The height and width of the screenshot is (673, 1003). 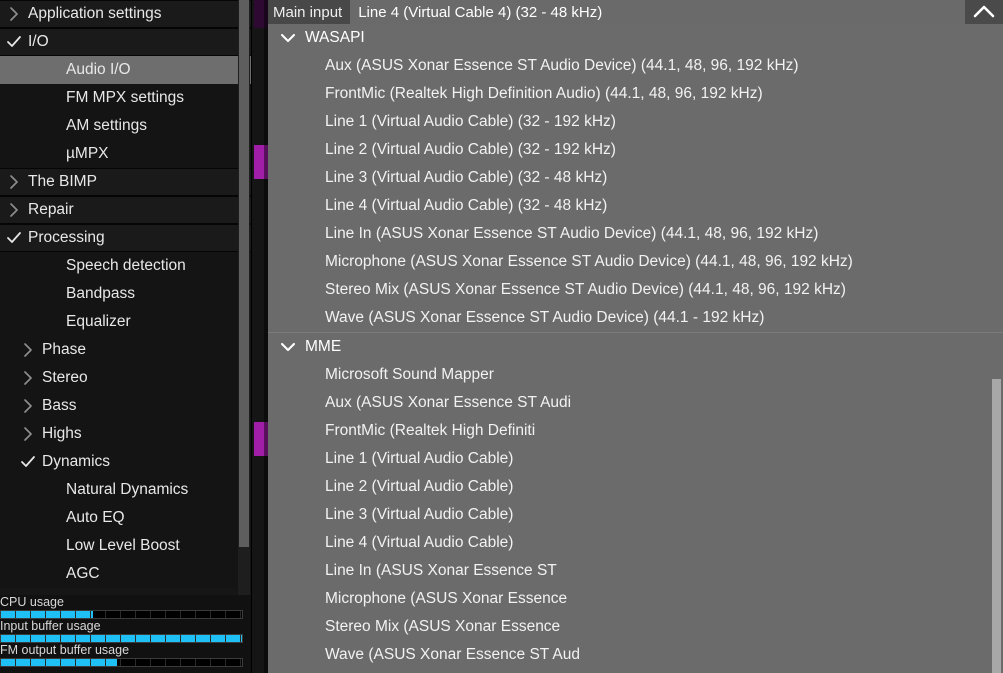 I want to click on sidebar-item-mpx: µMPX, so click(x=125, y=154).